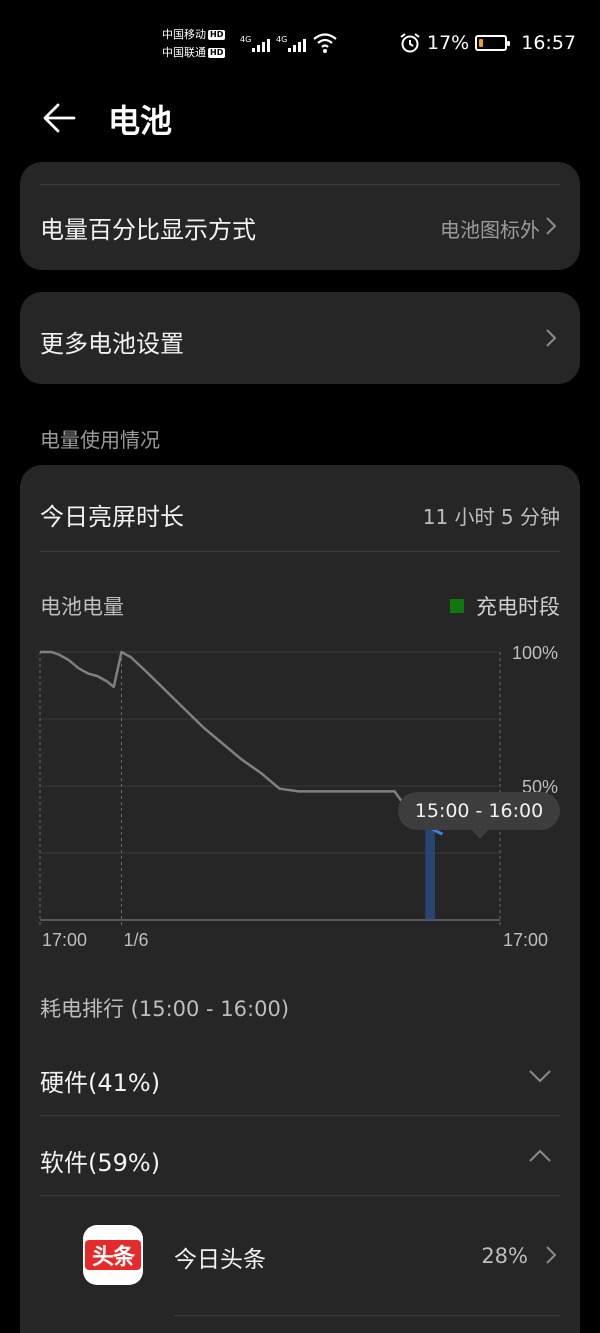 The height and width of the screenshot is (1333, 600). Describe the element at coordinates (184, 34) in the screenshot. I see `carrier-1: 中国移动` at that location.